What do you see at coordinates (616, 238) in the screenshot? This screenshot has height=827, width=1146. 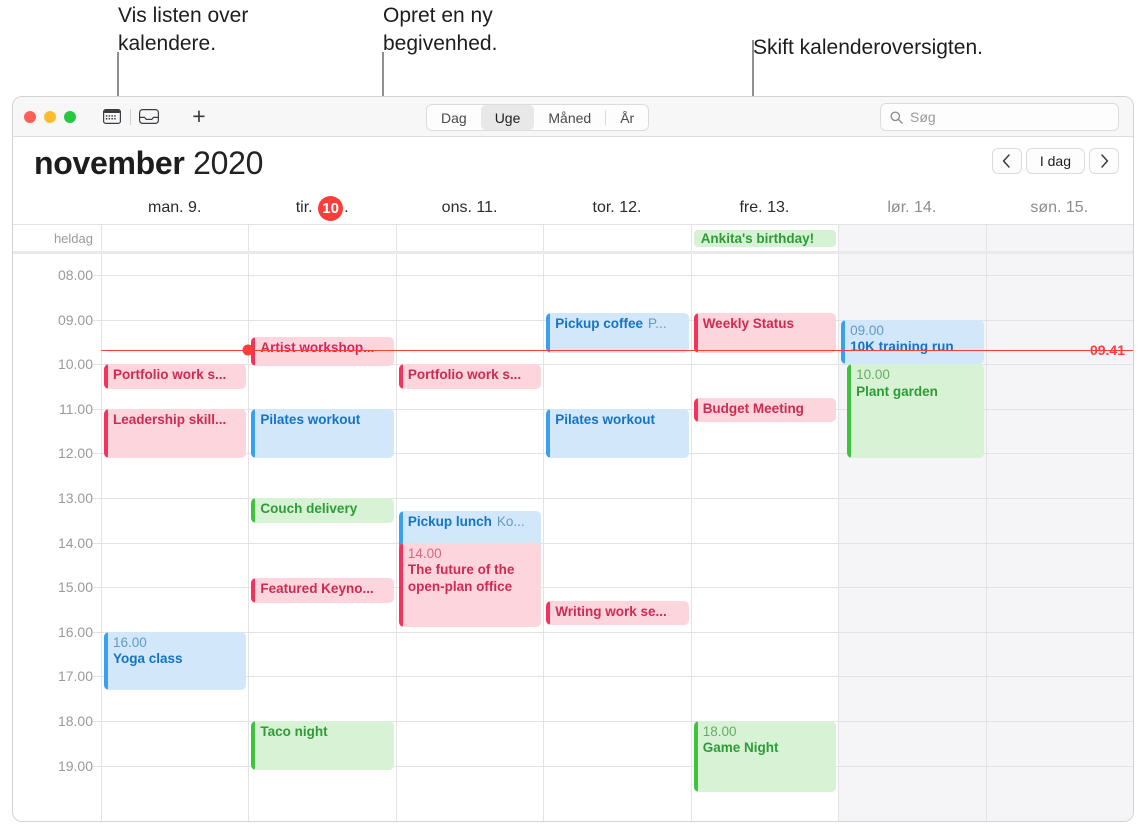 I see `all-day-cell-thu` at bounding box center [616, 238].